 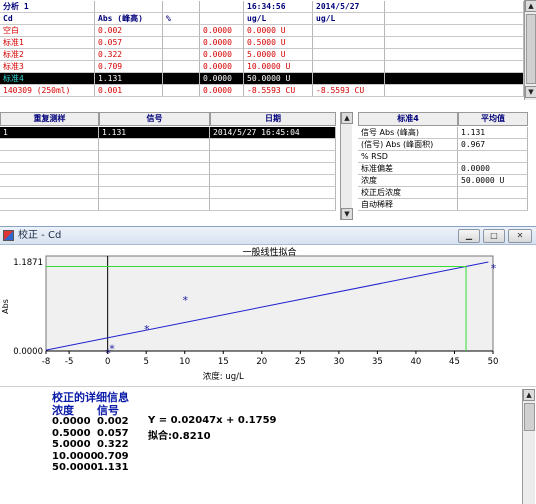 I want to click on stats-value, so click(x=493, y=193).